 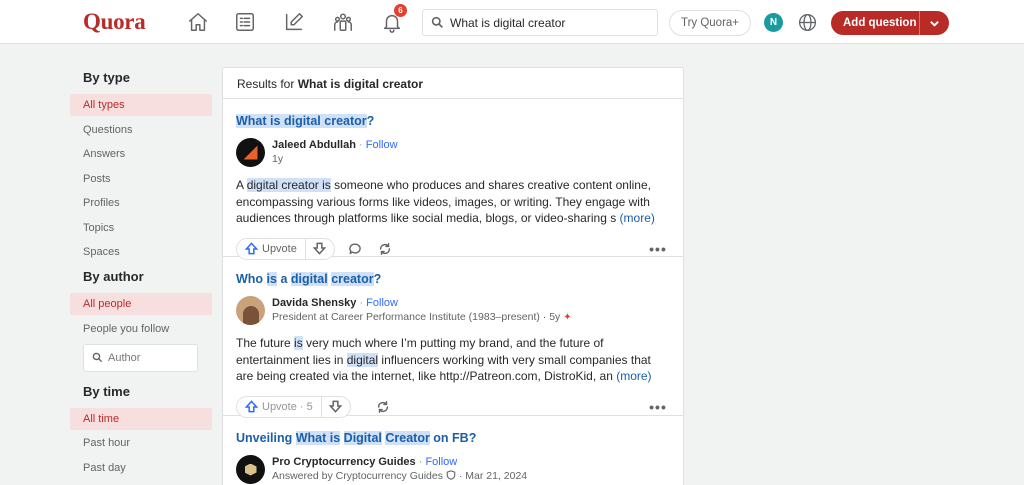 What do you see at coordinates (355, 249) in the screenshot?
I see `comment-icon` at bounding box center [355, 249].